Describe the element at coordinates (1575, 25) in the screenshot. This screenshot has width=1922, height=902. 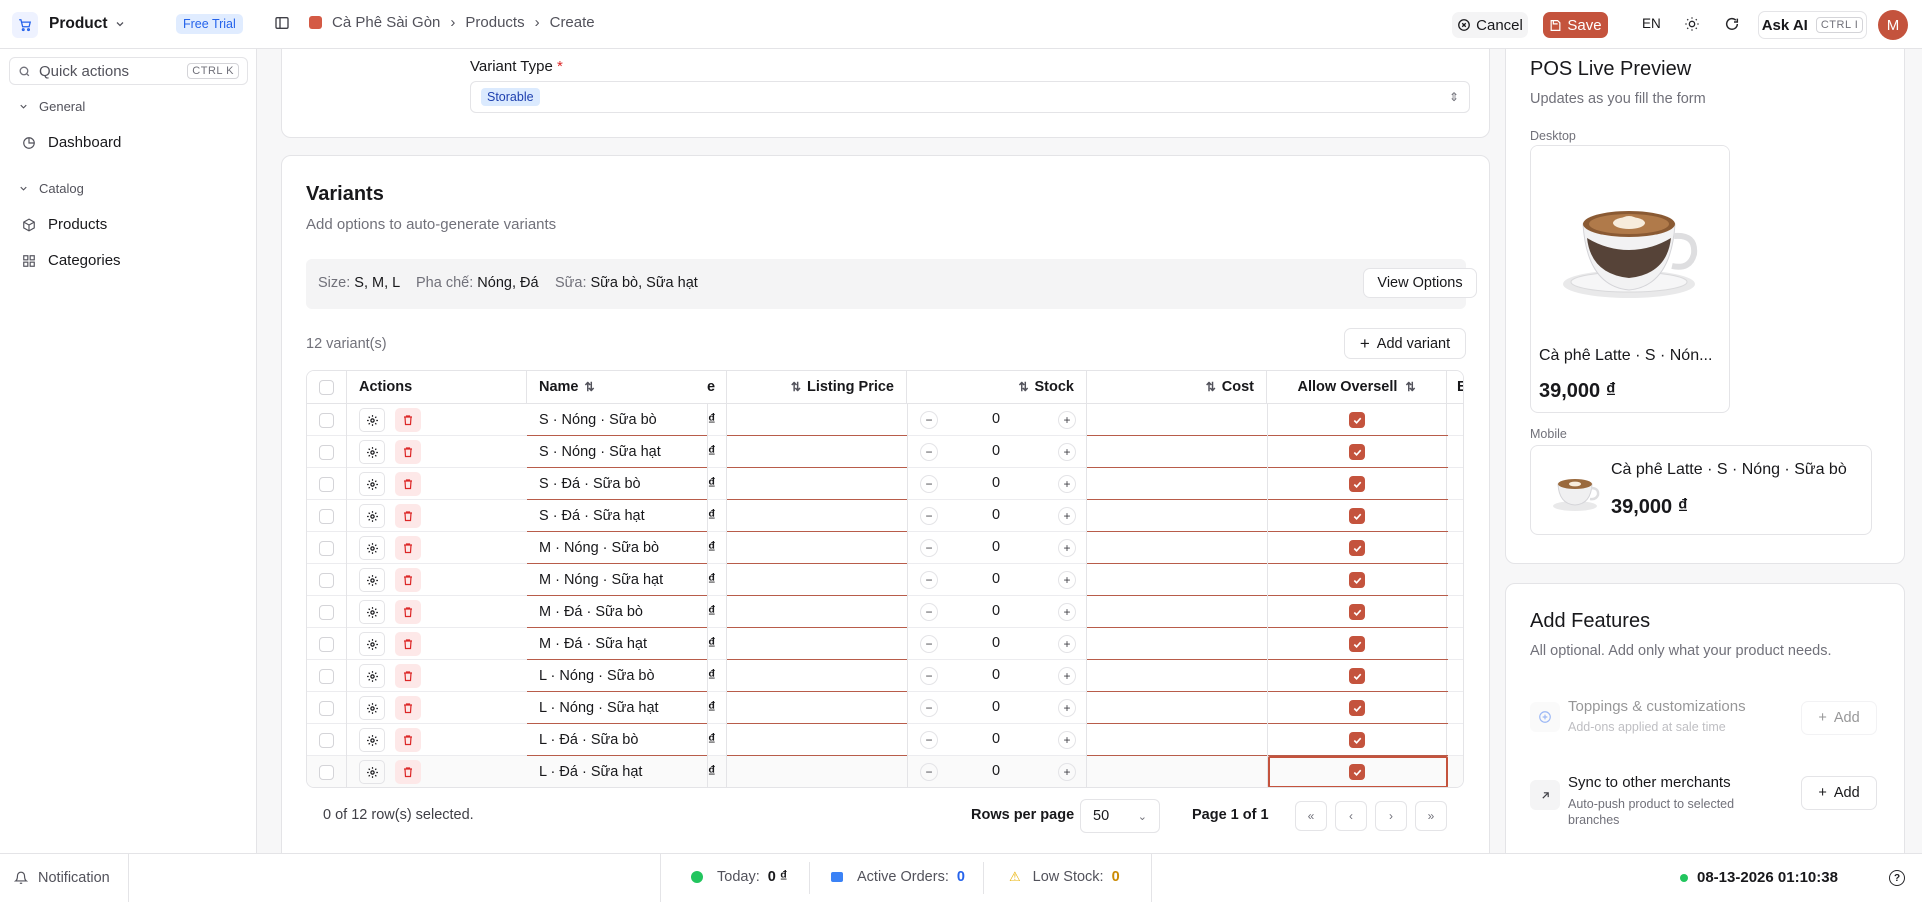
I see `save-button: Save` at that location.